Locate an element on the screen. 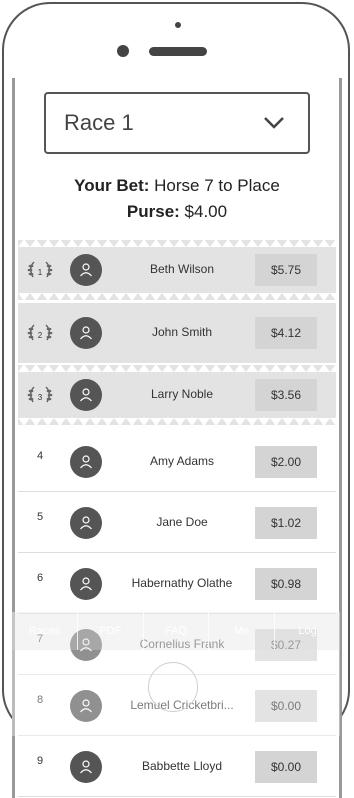 The height and width of the screenshot is (798, 354). chevron-down-icon is located at coordinates (274, 123).